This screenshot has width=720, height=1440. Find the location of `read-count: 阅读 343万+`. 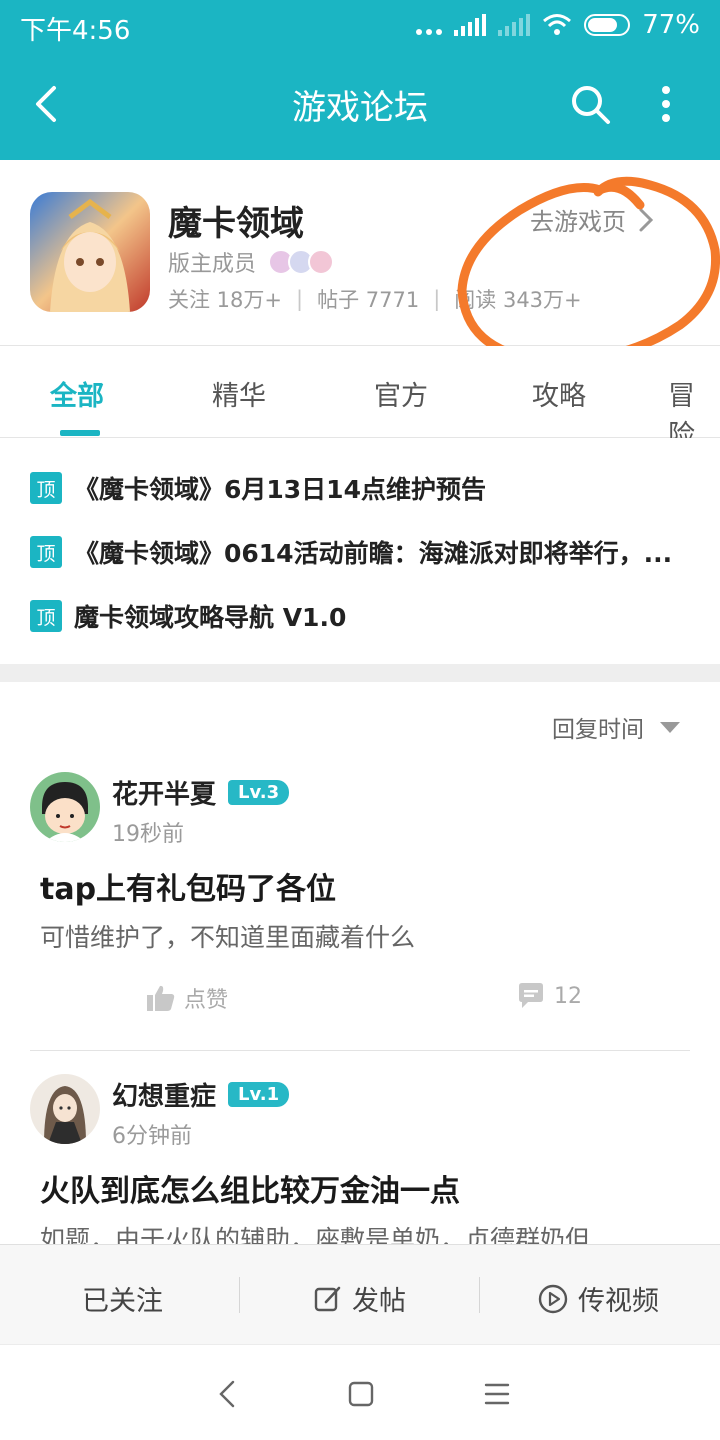

read-count: 阅读 343万+ is located at coordinates (518, 300).